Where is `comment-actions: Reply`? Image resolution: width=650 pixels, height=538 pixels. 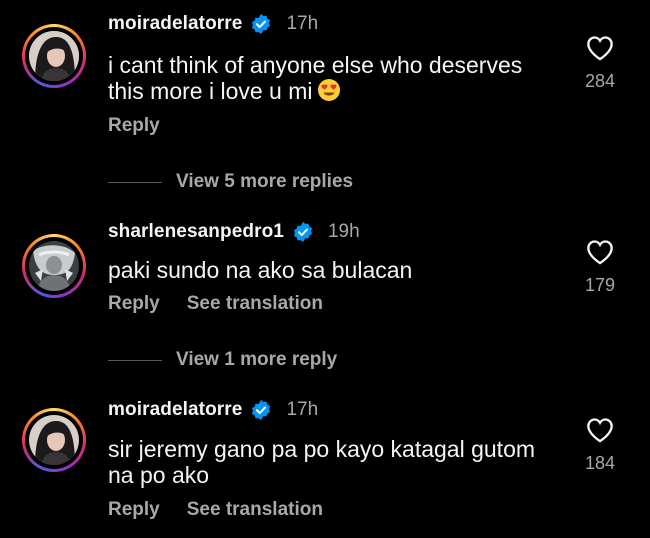
comment-actions: Reply is located at coordinates (134, 126).